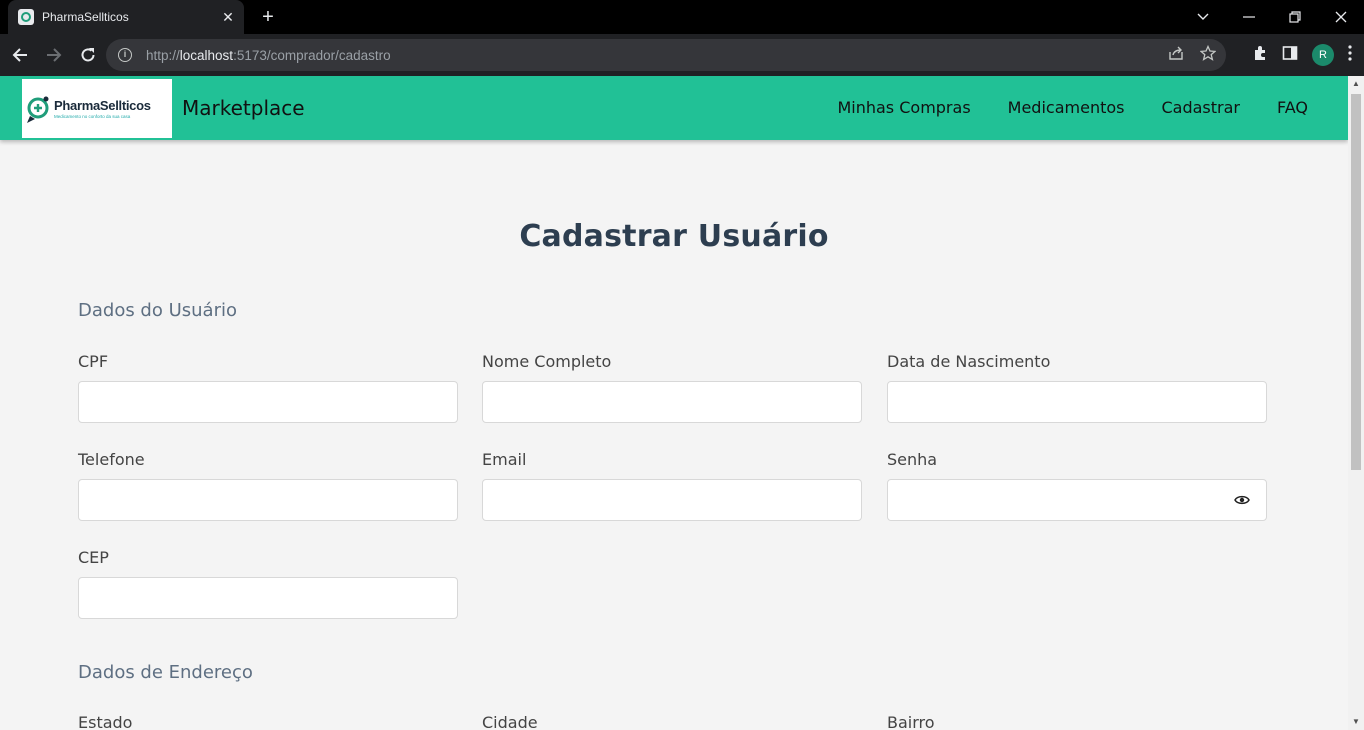 The image size is (1364, 730). Describe the element at coordinates (1176, 55) in the screenshot. I see `share-icon` at that location.